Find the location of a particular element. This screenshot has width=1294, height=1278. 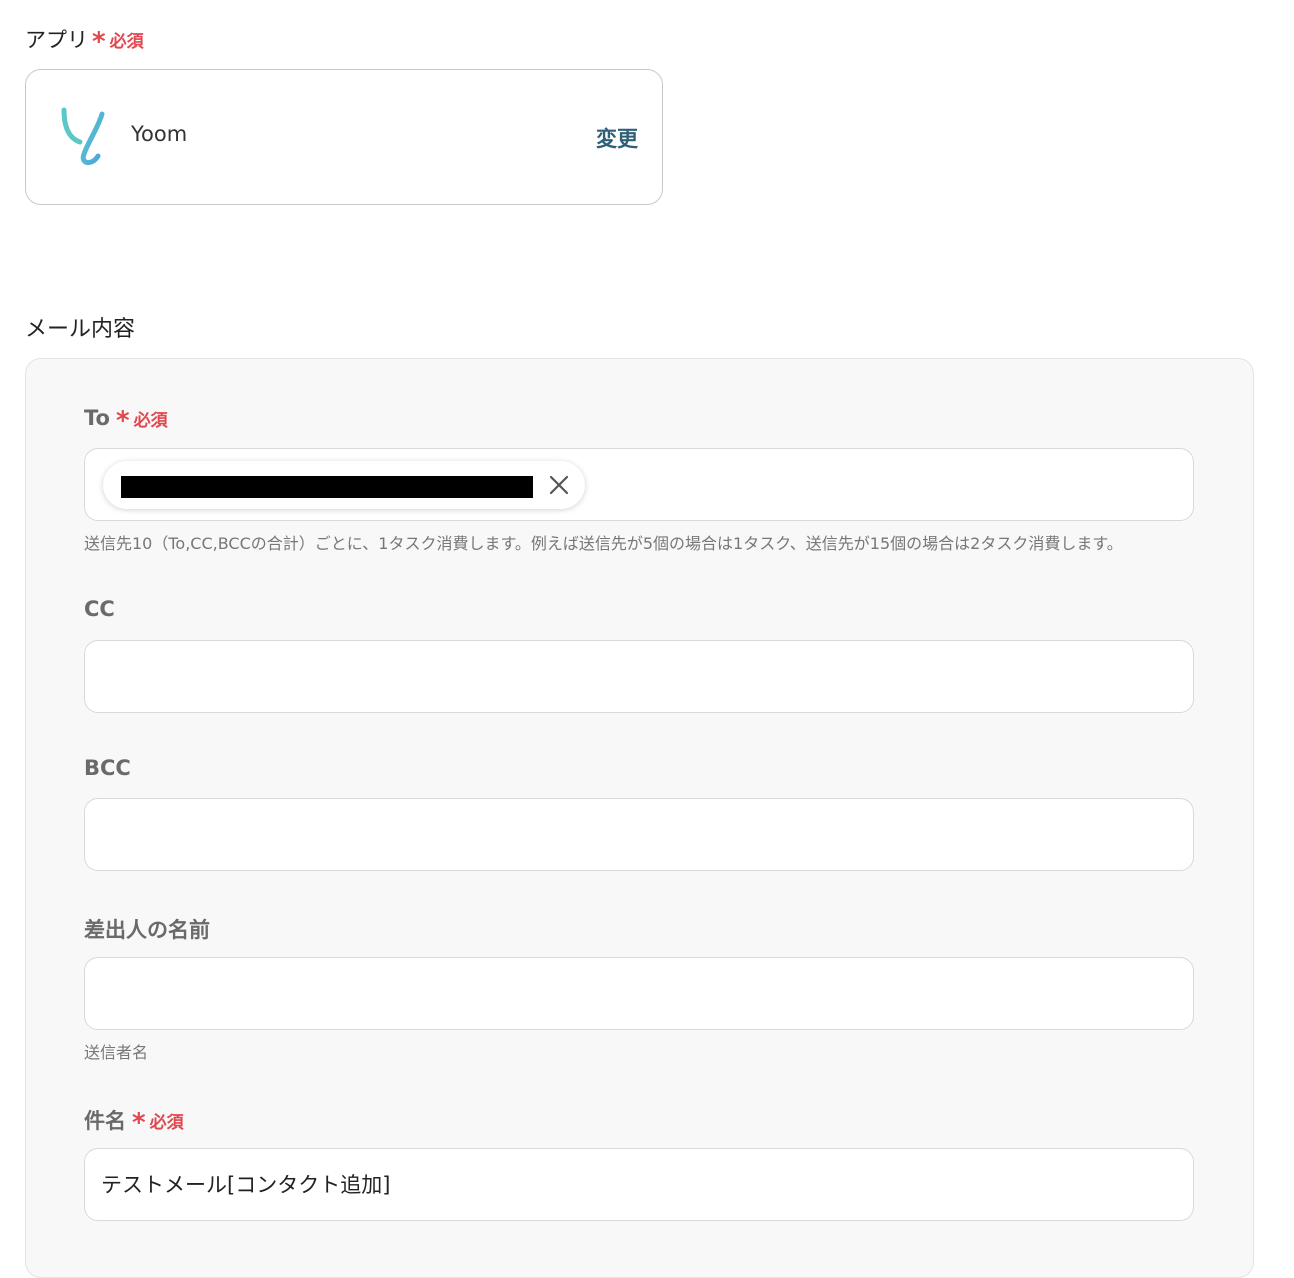

recipient-chip is located at coordinates (344, 485).